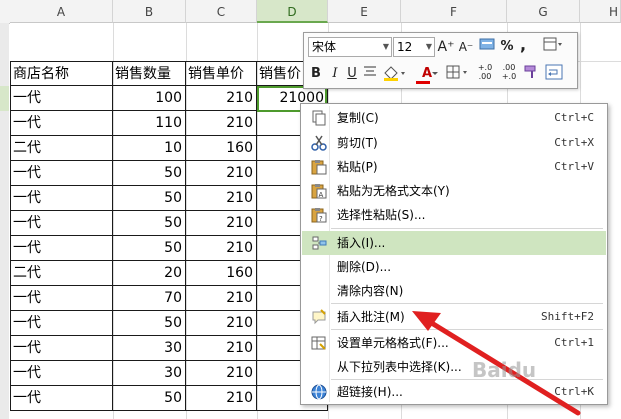 The height and width of the screenshot is (419, 621). What do you see at coordinates (423, 82) in the screenshot?
I see `font-color-swatch` at bounding box center [423, 82].